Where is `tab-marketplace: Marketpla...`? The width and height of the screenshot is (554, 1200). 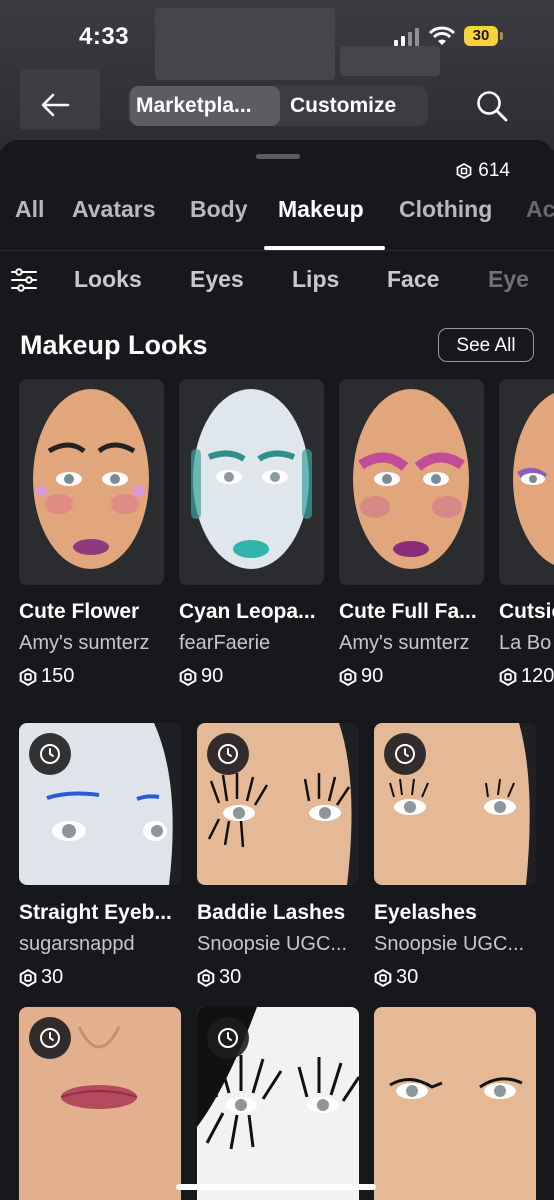
tab-marketplace: Marketpla... is located at coordinates (205, 106).